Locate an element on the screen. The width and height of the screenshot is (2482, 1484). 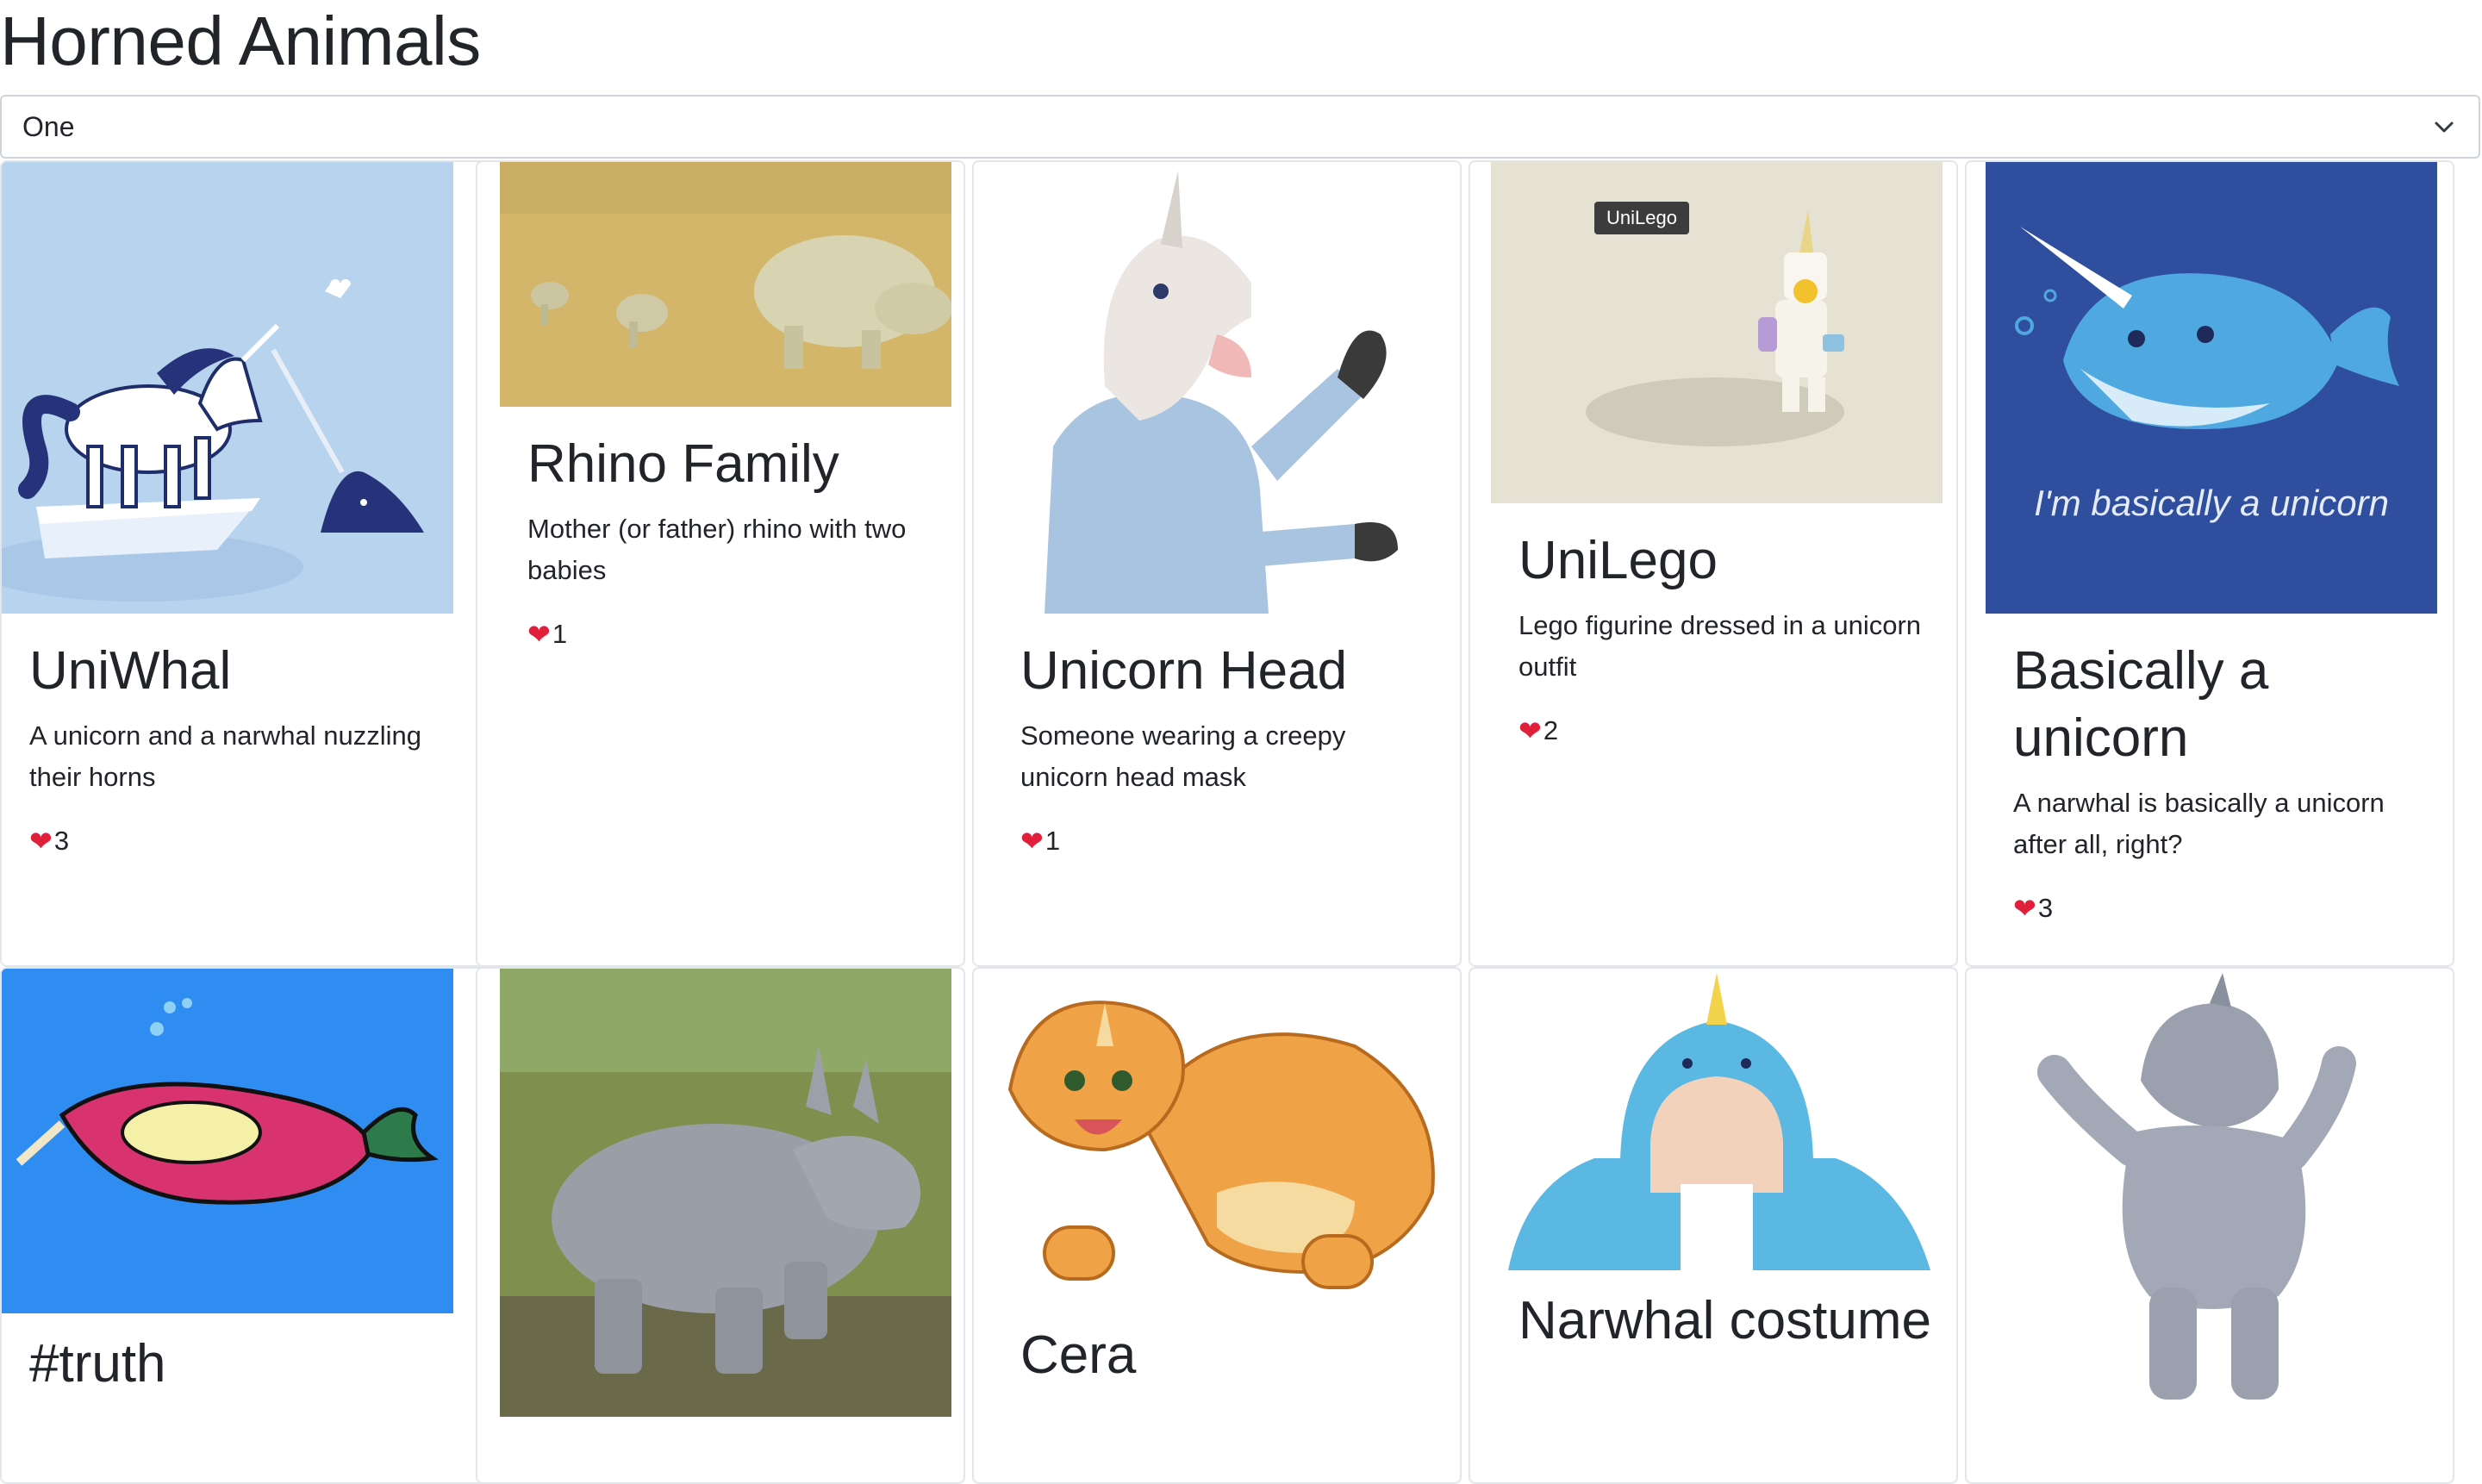
filter-selected-value: One is located at coordinates (48, 126).